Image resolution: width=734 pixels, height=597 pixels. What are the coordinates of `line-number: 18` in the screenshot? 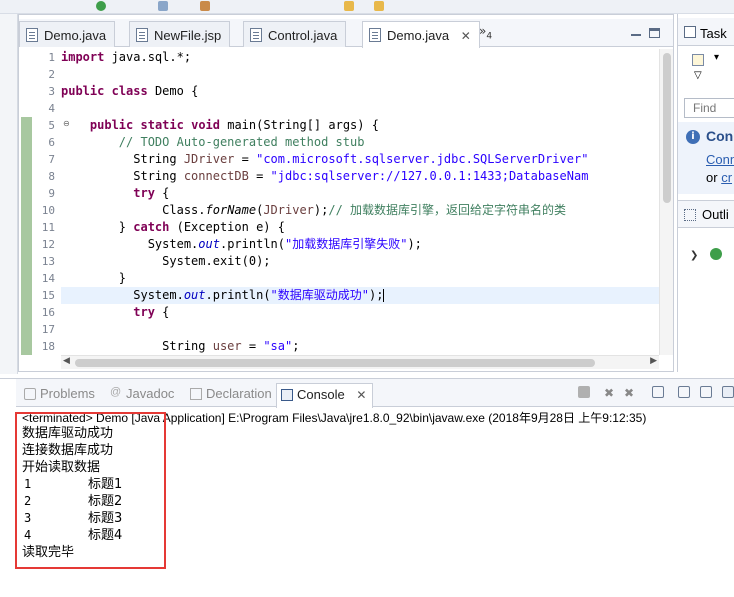 It's located at (48, 346).